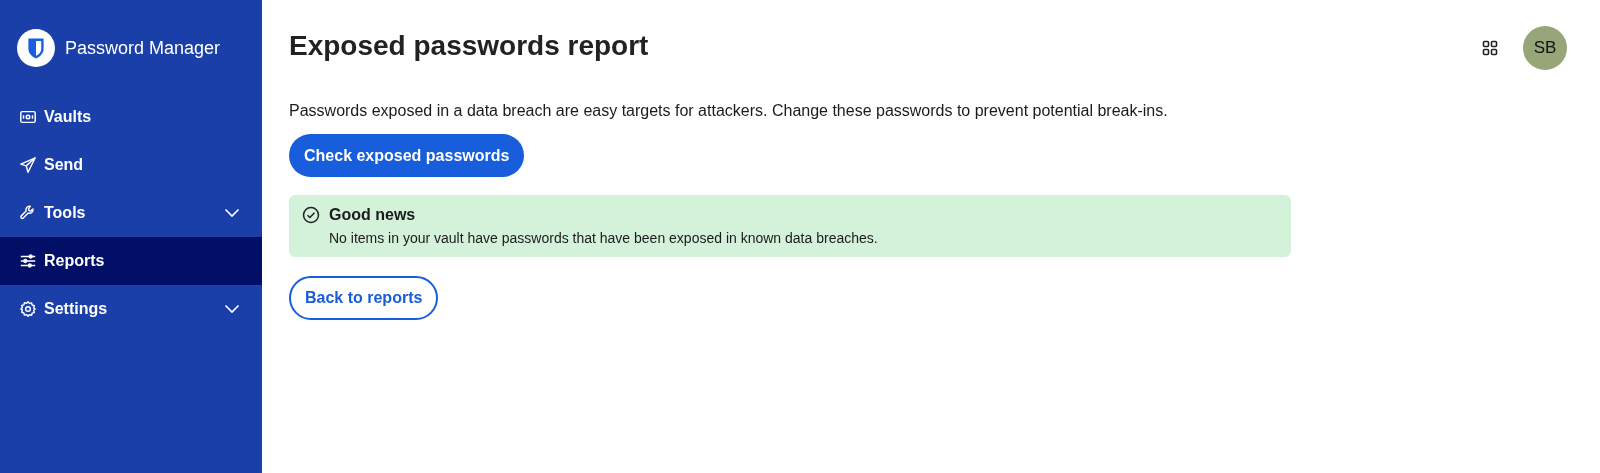 The width and height of the screenshot is (1600, 473). I want to click on check-passwords-button: Check exposed passwords, so click(407, 155).